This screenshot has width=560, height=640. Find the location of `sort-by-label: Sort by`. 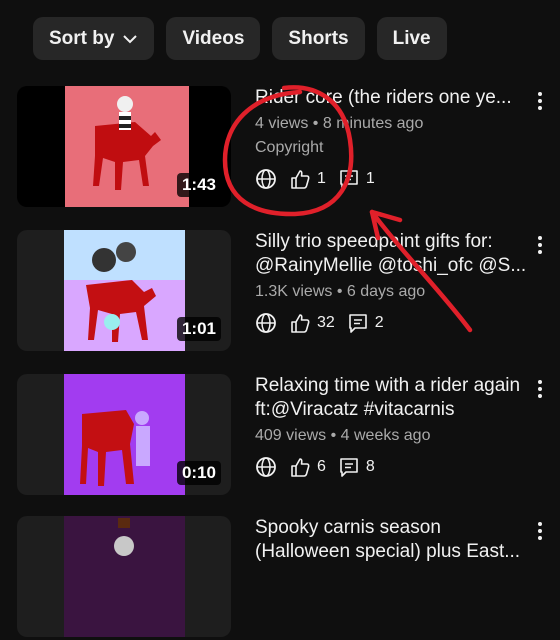

sort-by-label: Sort by is located at coordinates (82, 38).